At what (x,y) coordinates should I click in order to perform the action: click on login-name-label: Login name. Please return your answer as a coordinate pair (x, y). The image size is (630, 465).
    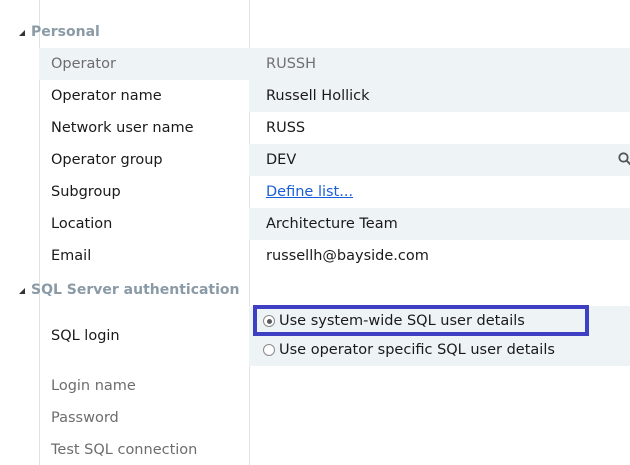
    Looking at the image, I should click on (93, 386).